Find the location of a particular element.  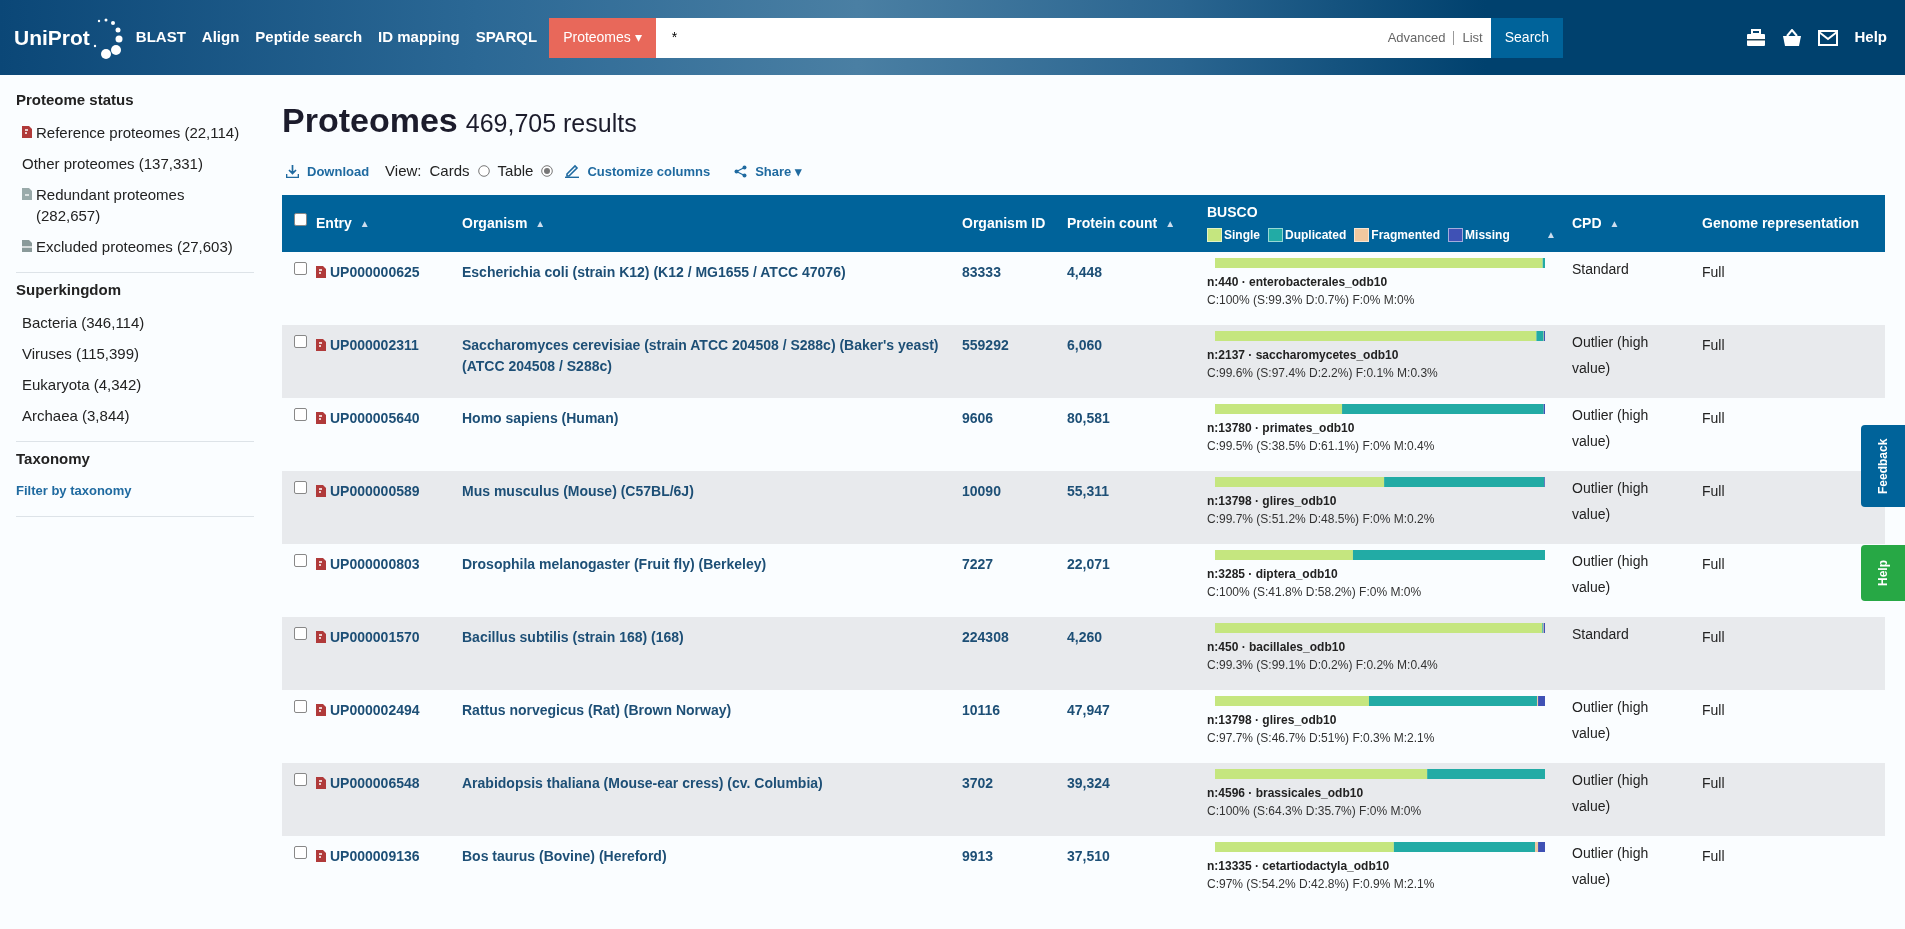

organism-link: Homo sapiens (Human) is located at coordinates (540, 418).